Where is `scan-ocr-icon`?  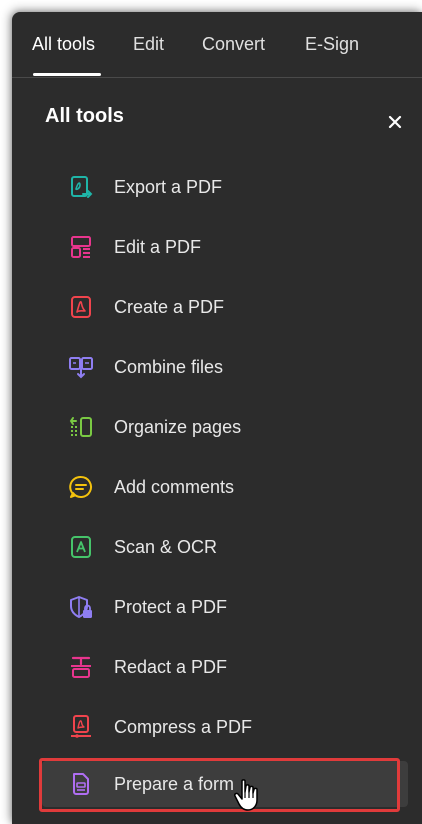
scan-ocr-icon is located at coordinates (81, 547).